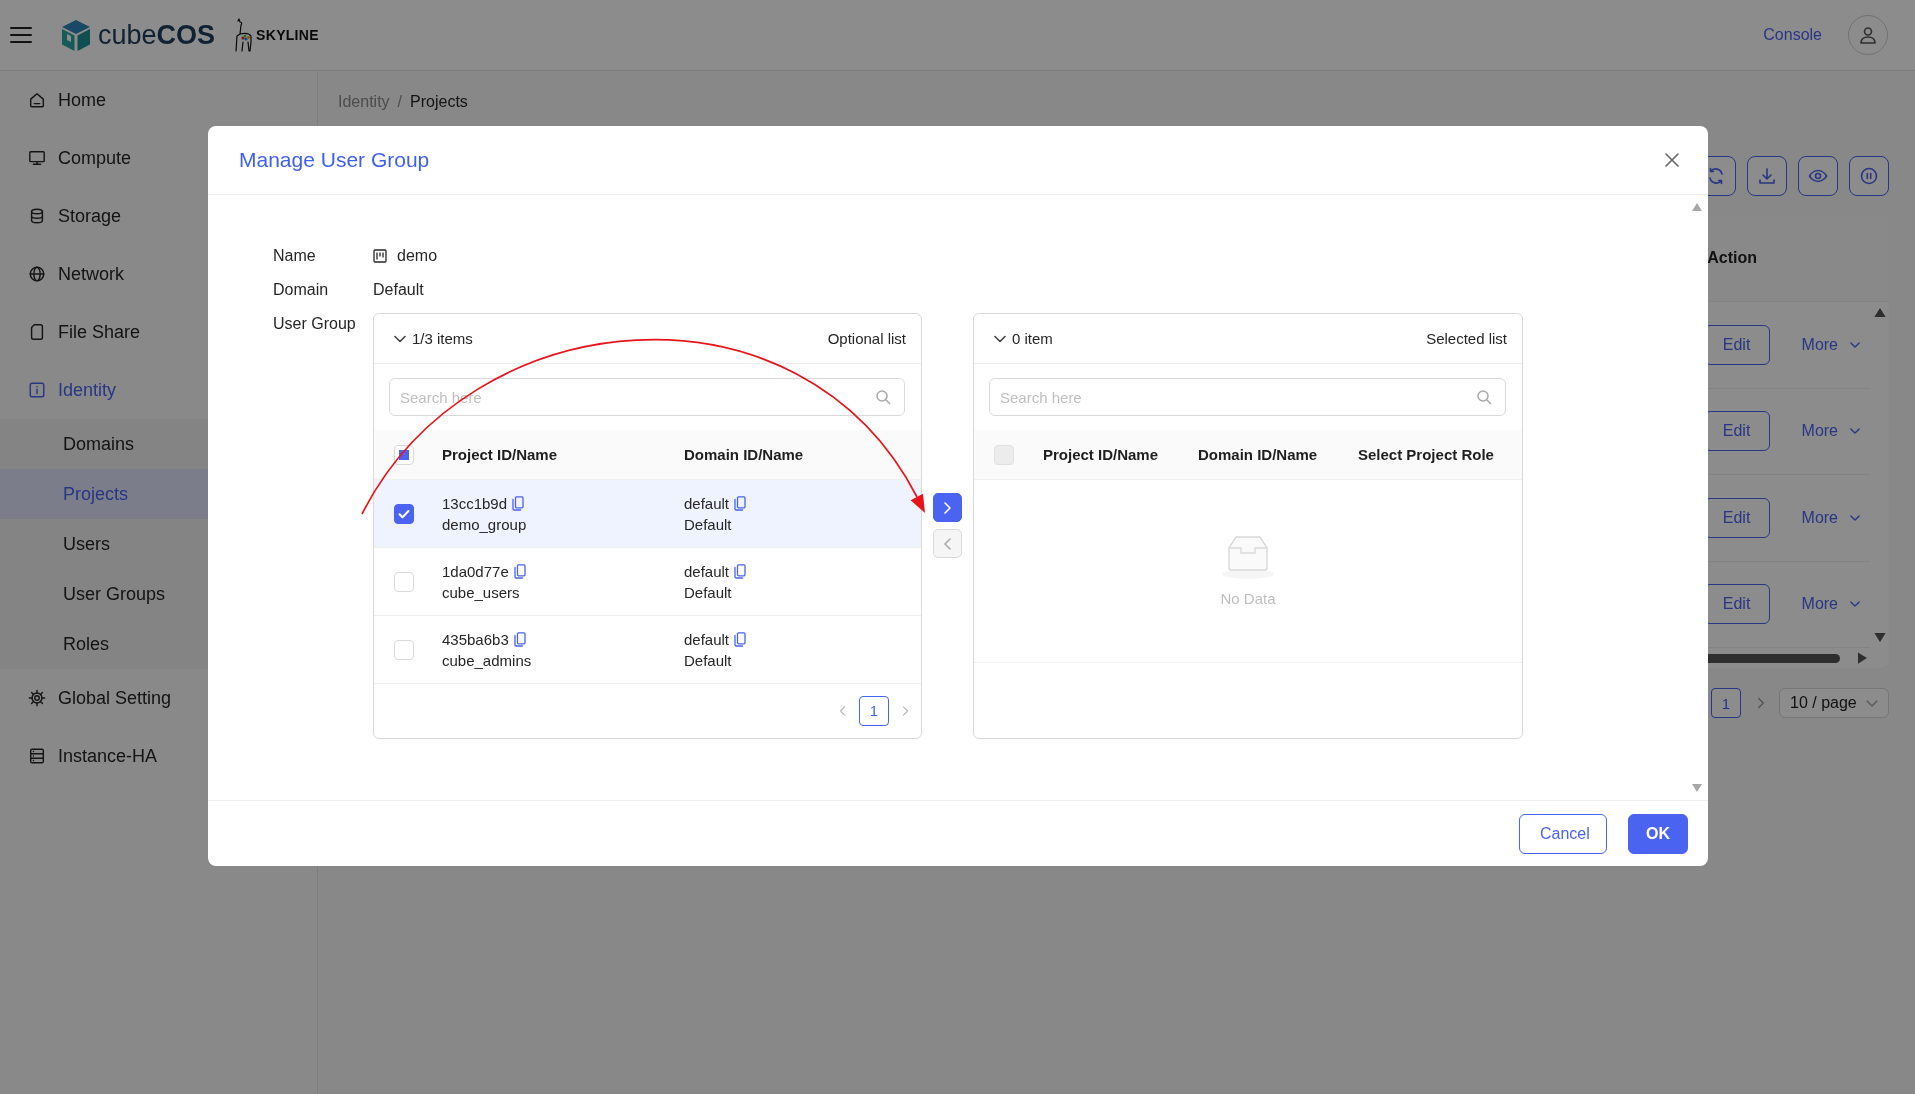  What do you see at coordinates (842, 711) in the screenshot?
I see `prev-icon` at bounding box center [842, 711].